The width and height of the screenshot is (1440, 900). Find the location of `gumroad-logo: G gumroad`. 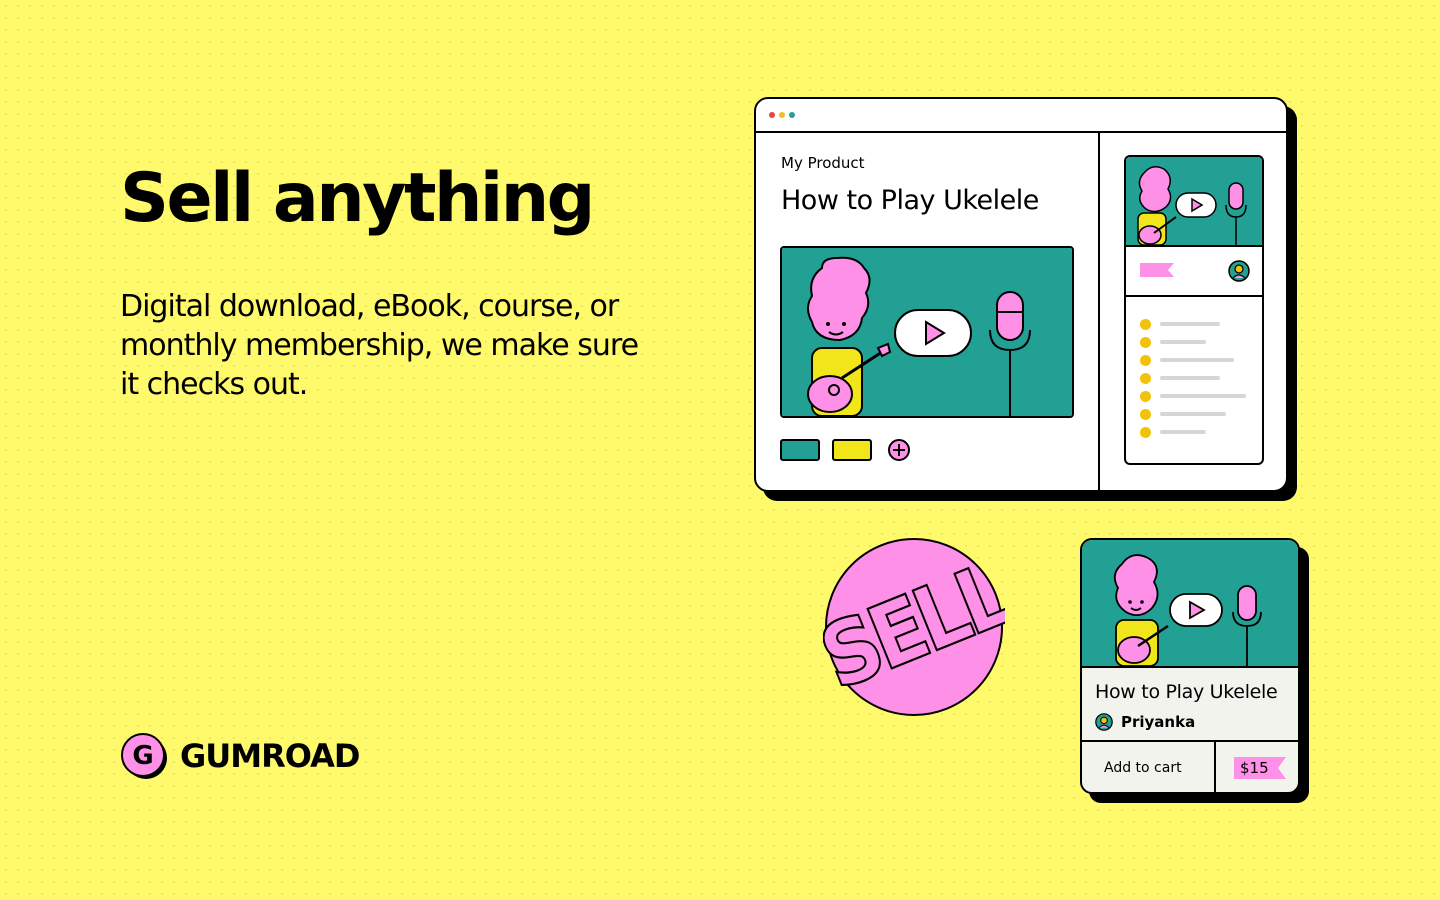

gumroad-logo: G gumroad is located at coordinates (240, 756).